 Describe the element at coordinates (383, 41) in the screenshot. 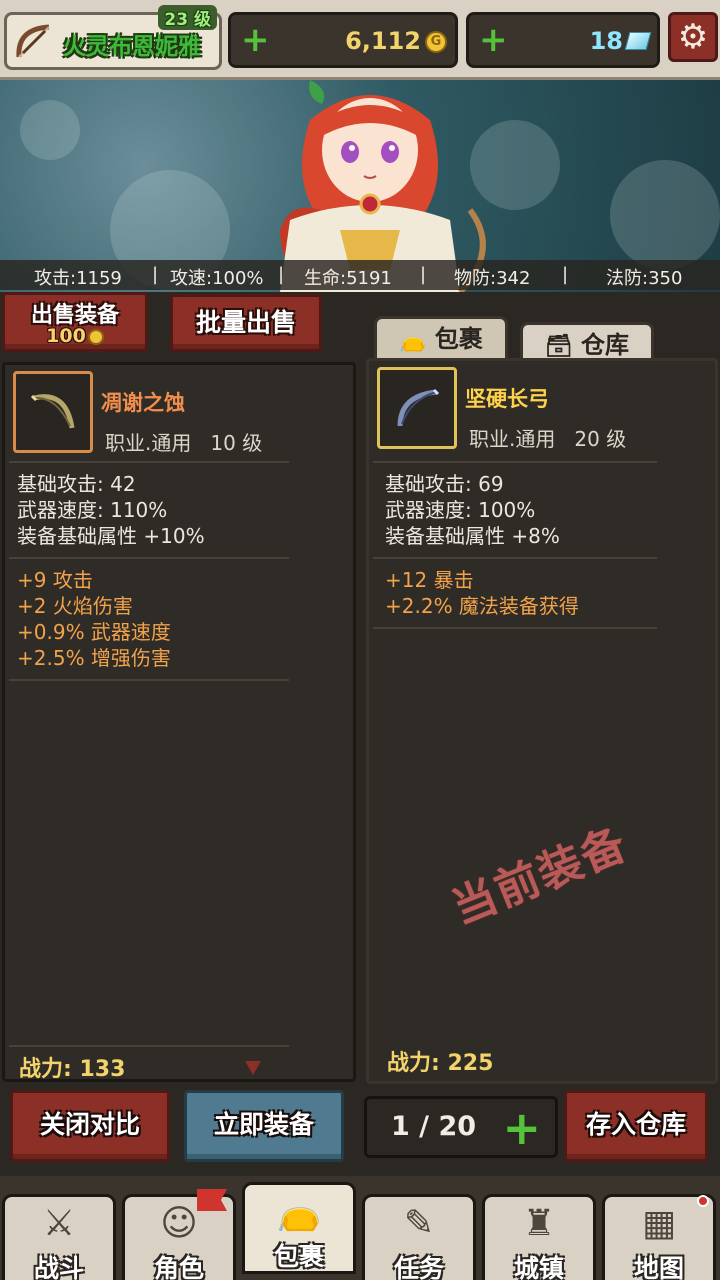

I see `gold-amount: 6,112` at that location.